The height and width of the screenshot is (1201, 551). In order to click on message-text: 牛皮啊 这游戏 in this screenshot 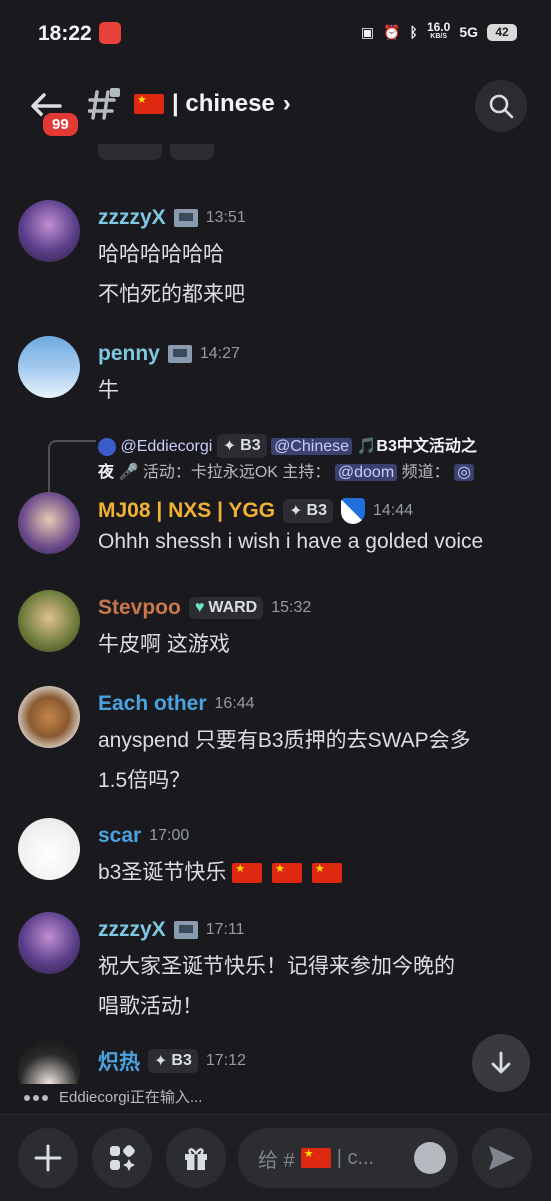, I will do `click(164, 644)`.